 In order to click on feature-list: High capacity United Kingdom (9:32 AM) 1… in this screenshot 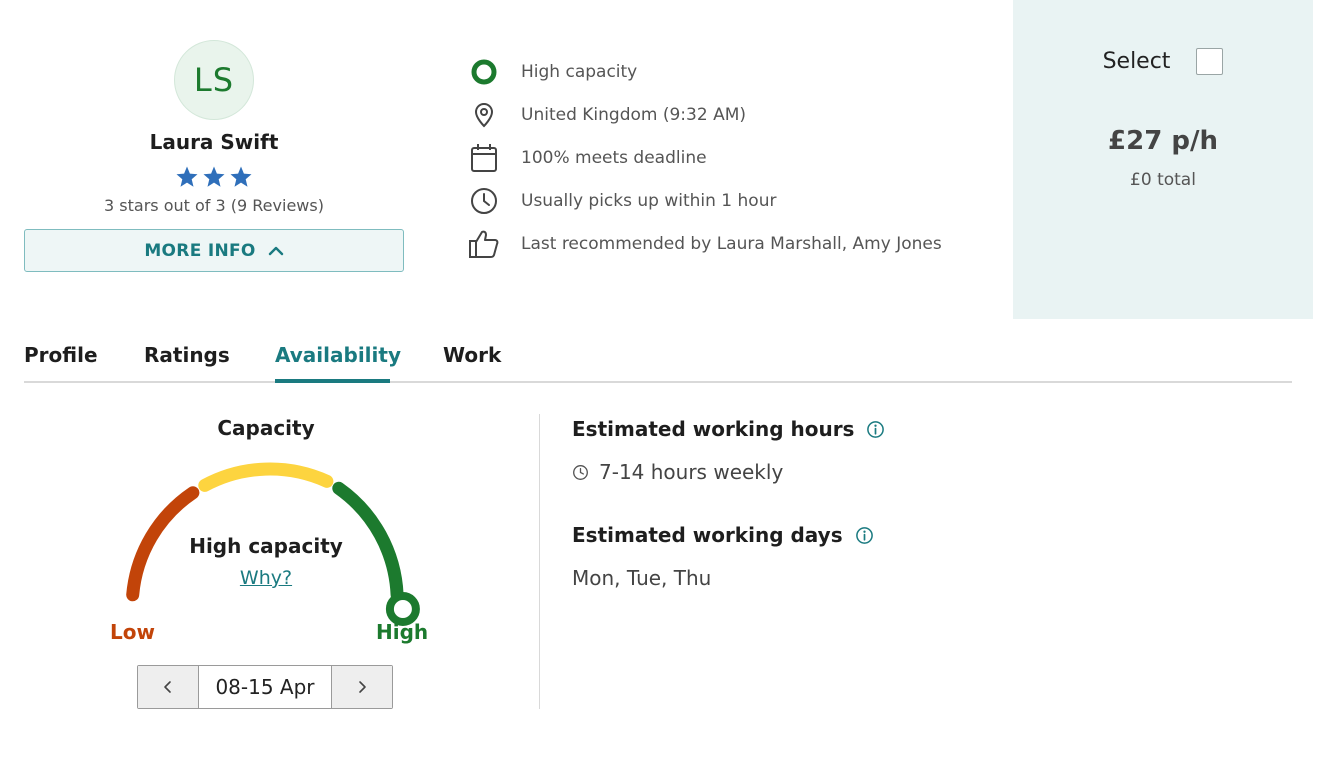, I will do `click(704, 157)`.